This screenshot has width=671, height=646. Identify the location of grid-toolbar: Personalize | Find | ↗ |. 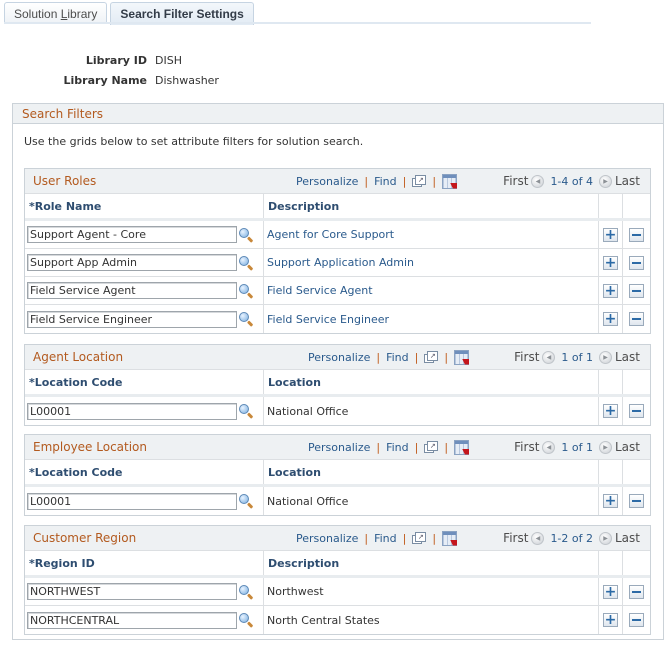
(389, 357).